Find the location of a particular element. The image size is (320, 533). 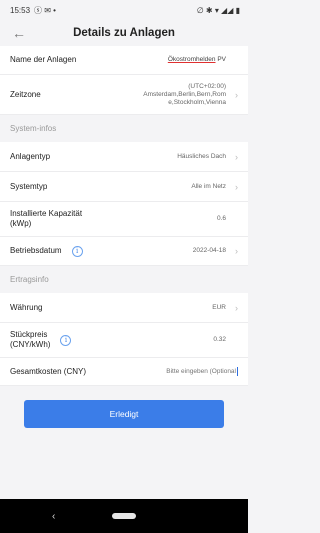

system-nav-bar: ‹ is located at coordinates (124, 516).